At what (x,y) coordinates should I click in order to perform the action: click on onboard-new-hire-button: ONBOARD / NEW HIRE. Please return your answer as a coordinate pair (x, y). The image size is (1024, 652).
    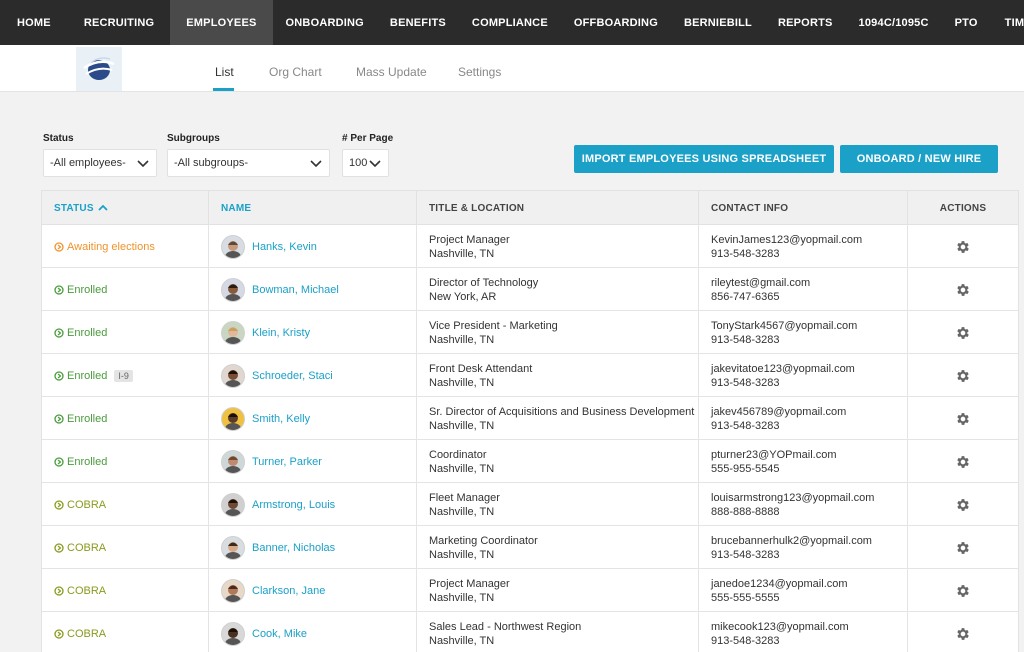
    Looking at the image, I should click on (919, 159).